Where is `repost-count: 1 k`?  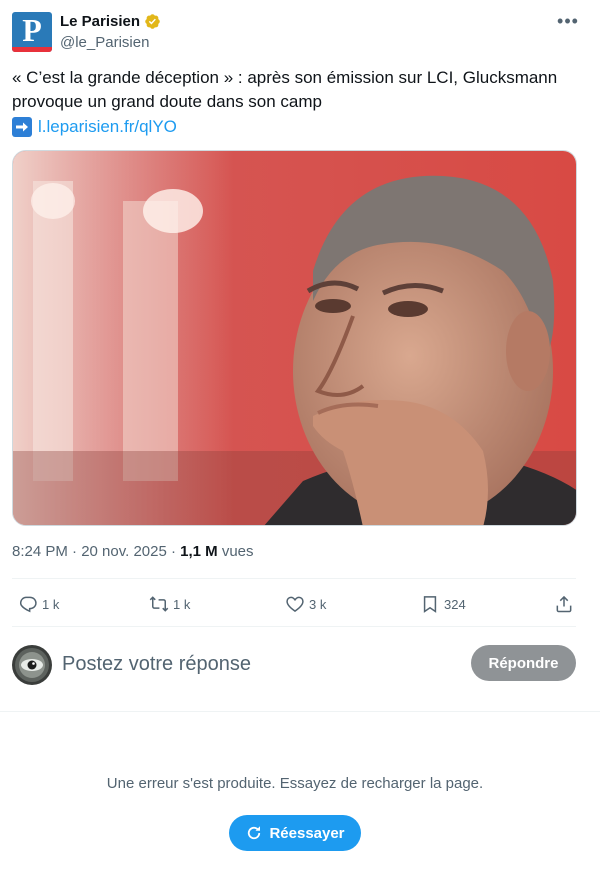
repost-count: 1 k is located at coordinates (182, 604).